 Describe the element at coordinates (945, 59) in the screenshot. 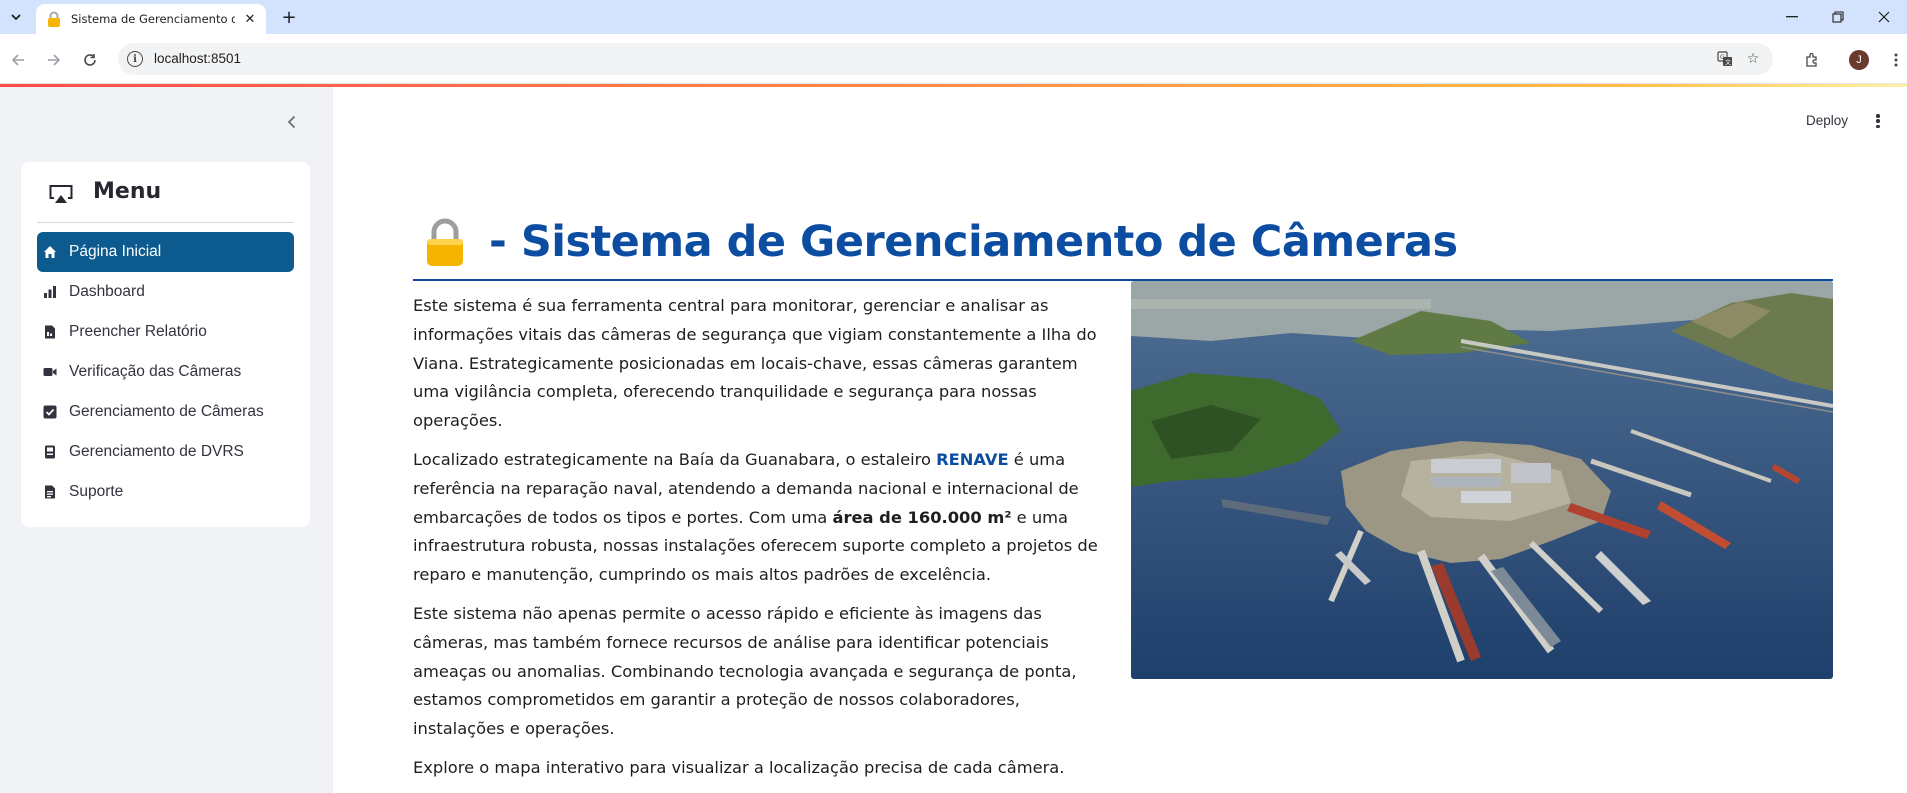

I see `address-bar: i localhost:8501 G文 ☆` at that location.